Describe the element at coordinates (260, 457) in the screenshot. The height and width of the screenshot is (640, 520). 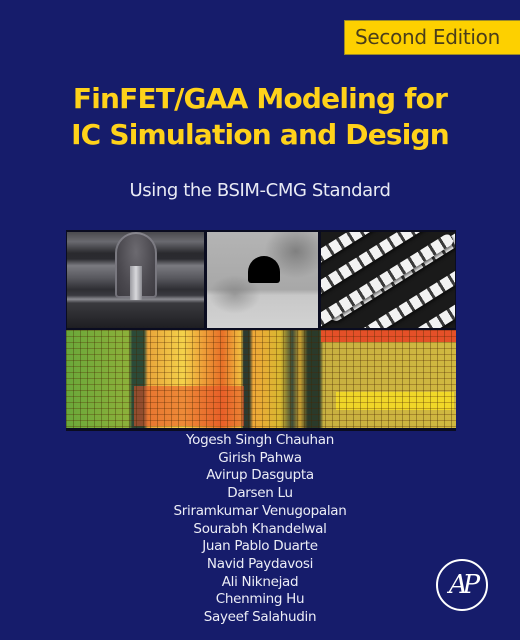
I see `author-name: Girish Pahwa` at that location.